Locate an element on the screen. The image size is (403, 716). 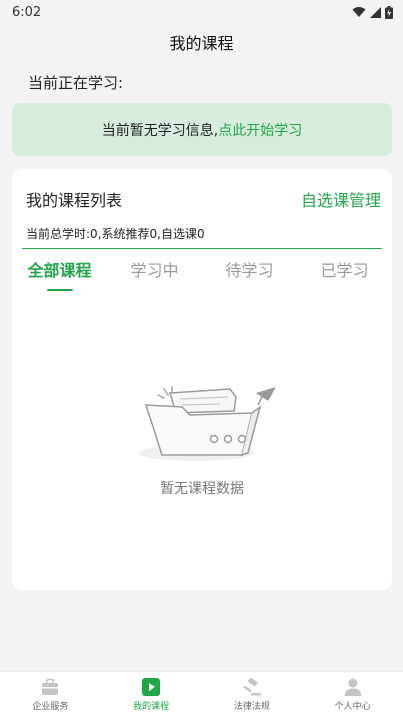
empty-state-text: 暂无课程数据 is located at coordinates (202, 489).